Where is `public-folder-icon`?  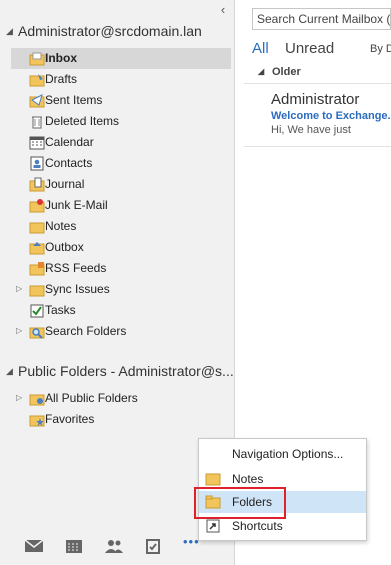 public-folder-icon is located at coordinates (37, 400).